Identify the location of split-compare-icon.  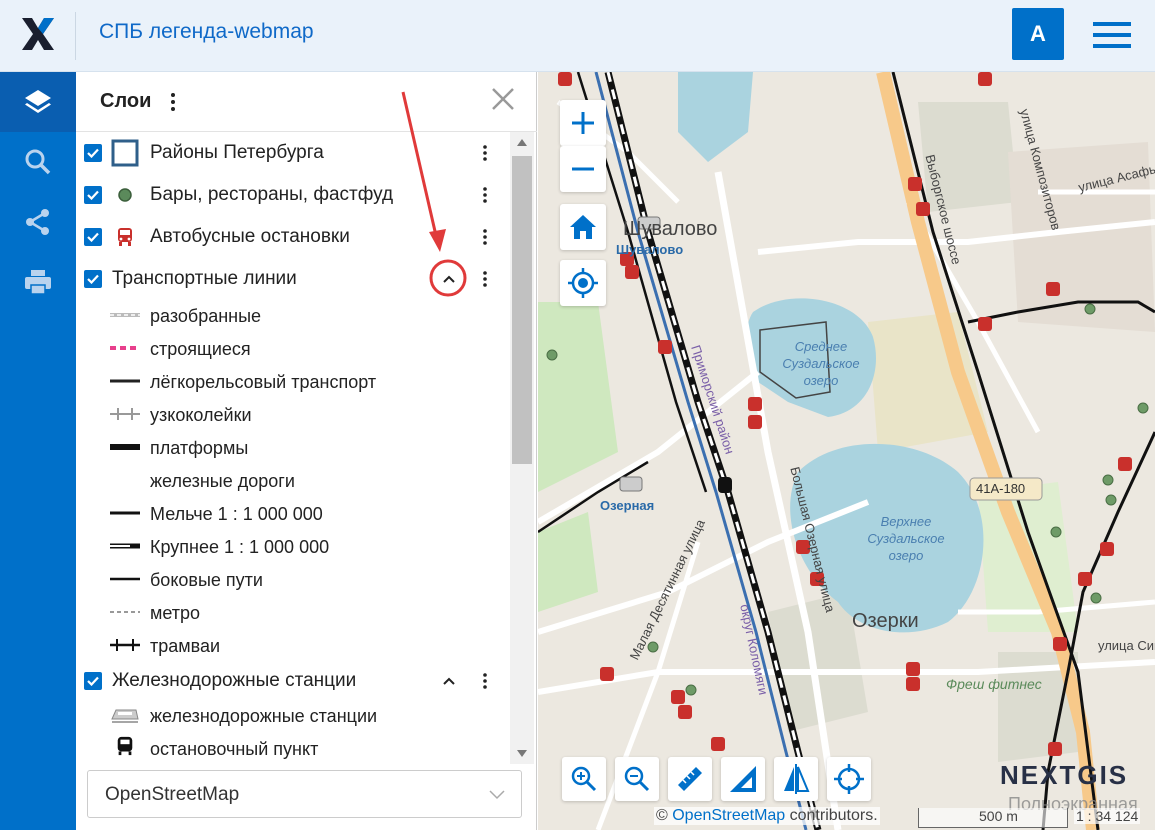
(797, 779).